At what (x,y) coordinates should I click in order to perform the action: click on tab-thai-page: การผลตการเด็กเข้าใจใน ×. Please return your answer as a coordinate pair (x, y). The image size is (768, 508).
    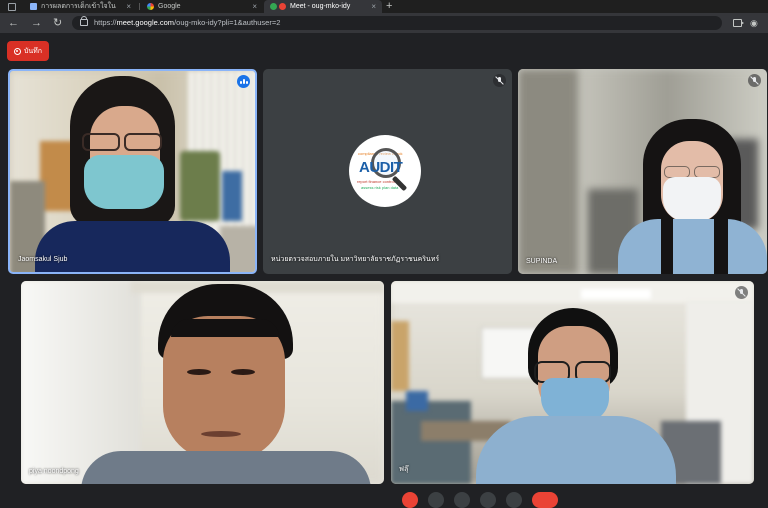
    Looking at the image, I should click on (80, 6).